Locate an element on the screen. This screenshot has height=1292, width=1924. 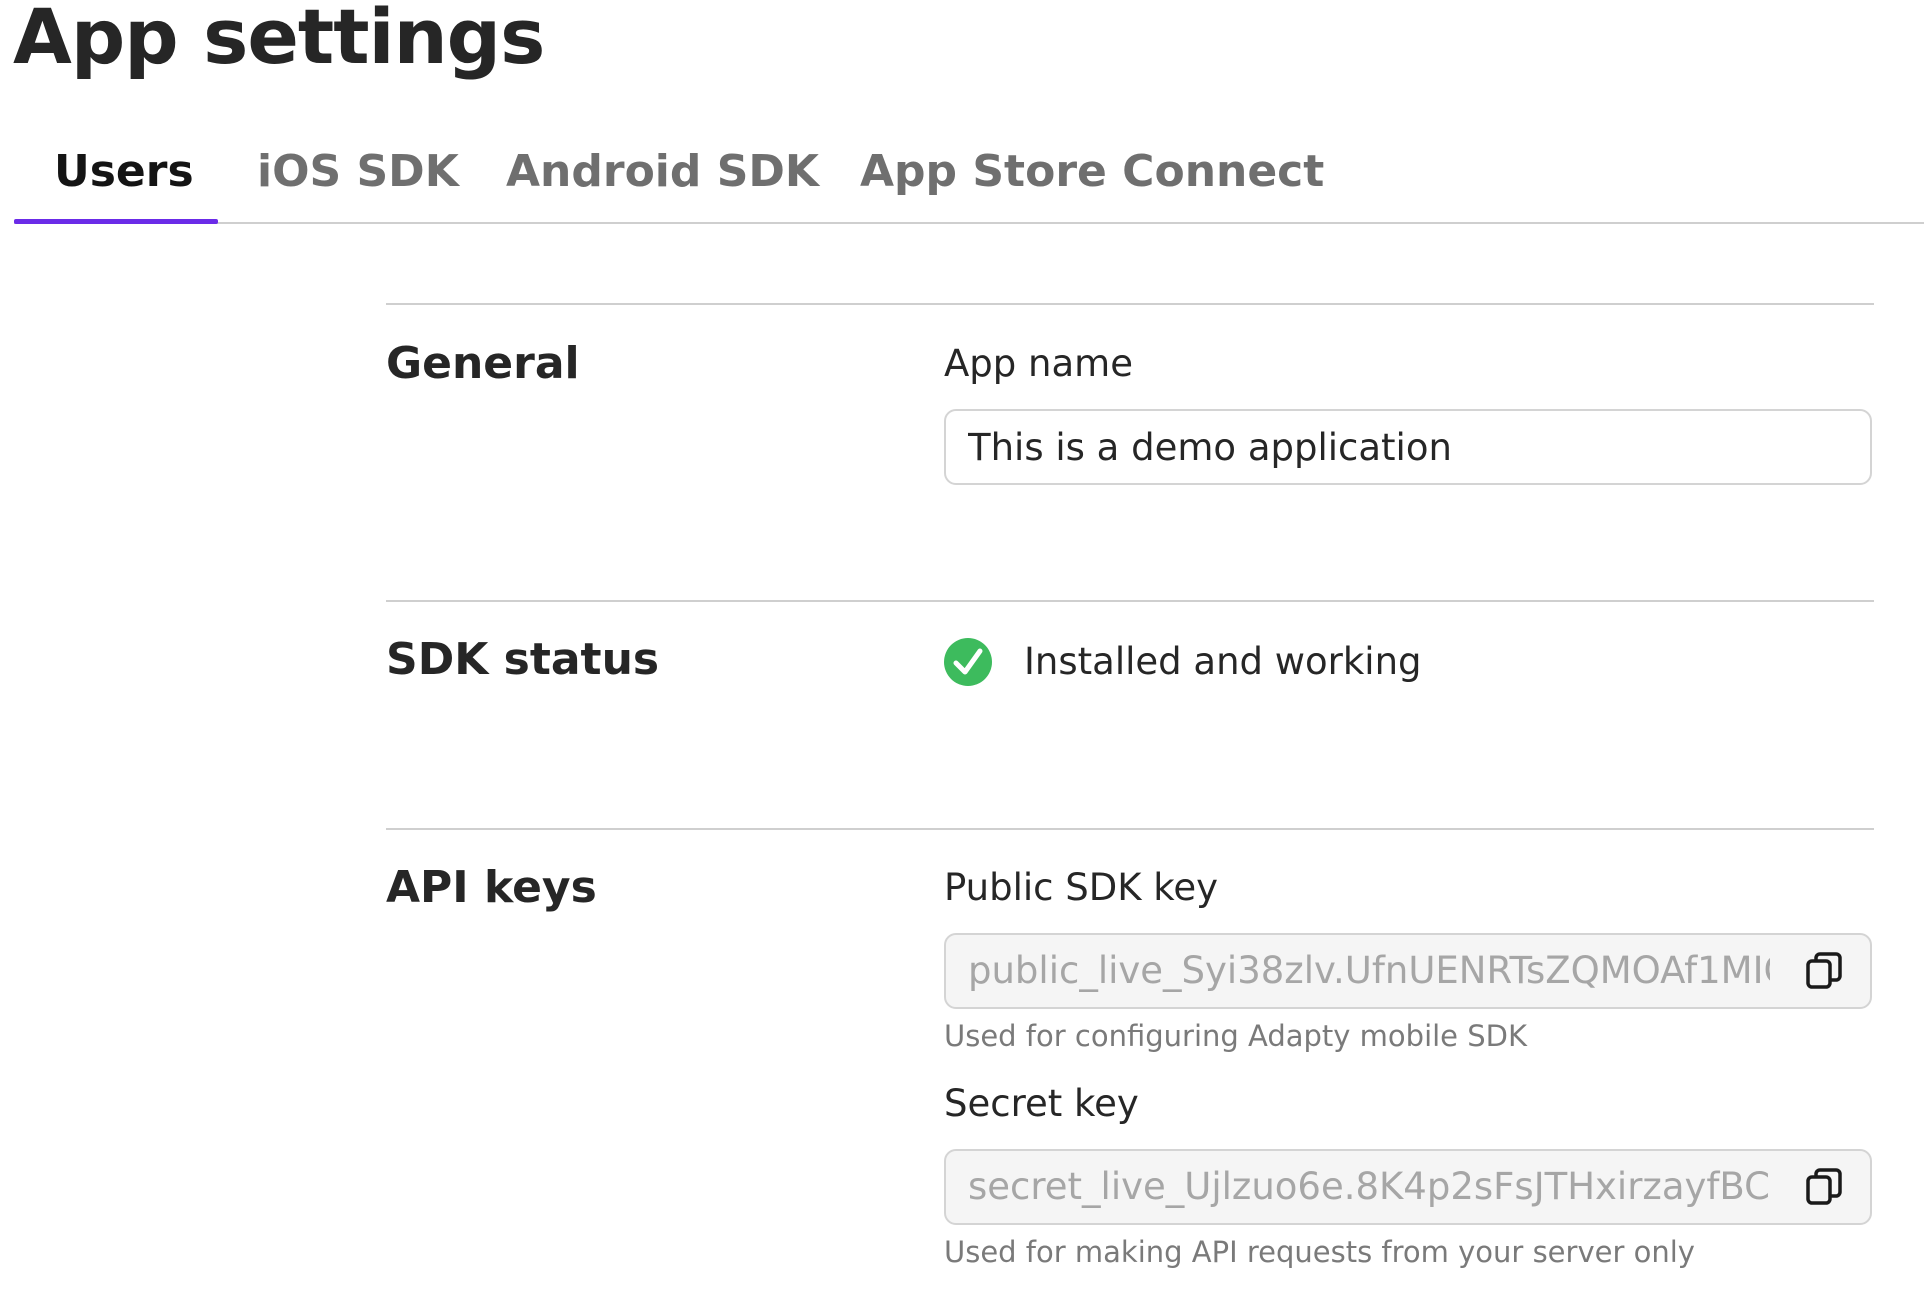
general-section-divider is located at coordinates (1130, 304).